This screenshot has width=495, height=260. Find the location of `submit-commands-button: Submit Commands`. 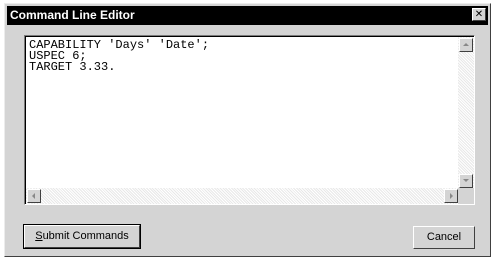

submit-commands-button: Submit Commands is located at coordinates (82, 236).